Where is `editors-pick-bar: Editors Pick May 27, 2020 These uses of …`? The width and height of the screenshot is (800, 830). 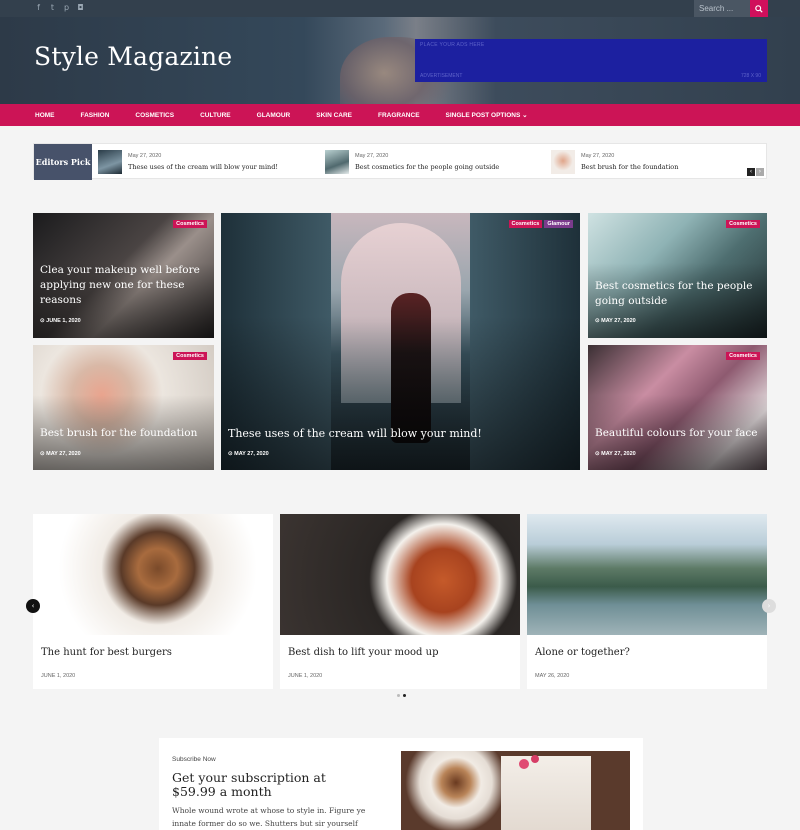 editors-pick-bar: Editors Pick May 27, 2020 These uses of … is located at coordinates (400, 161).